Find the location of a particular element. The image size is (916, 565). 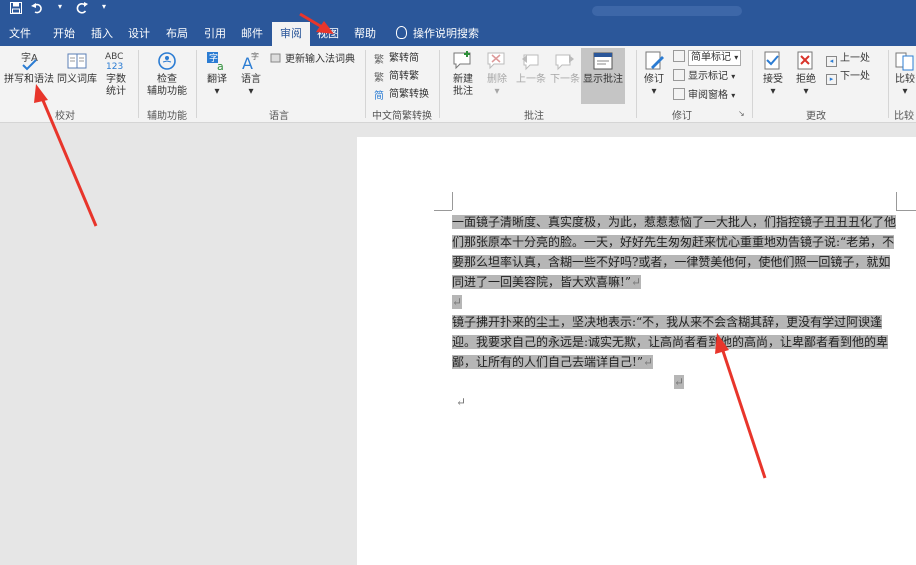

spelling-grammar-button: 字A 拼写和语法 is located at coordinates (29, 68).